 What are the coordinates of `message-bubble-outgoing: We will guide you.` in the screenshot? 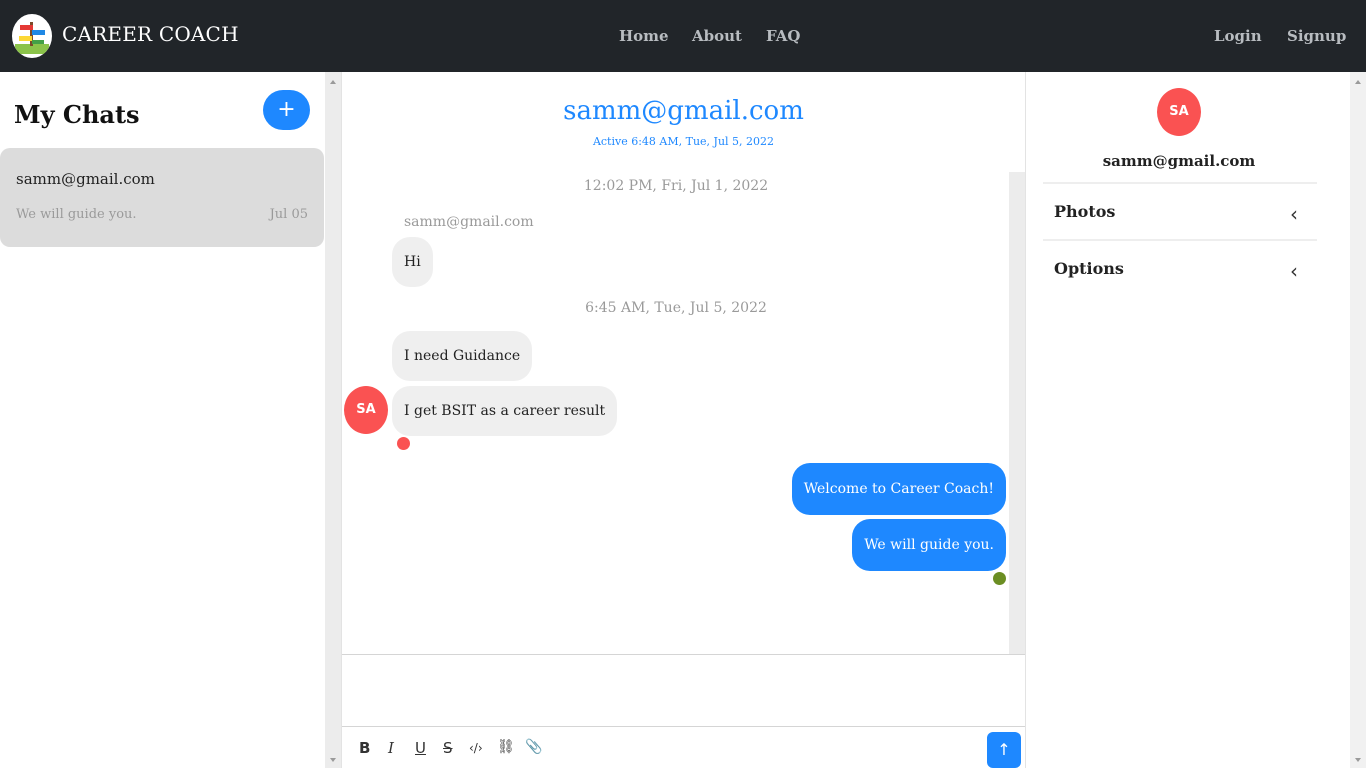 It's located at (929, 545).